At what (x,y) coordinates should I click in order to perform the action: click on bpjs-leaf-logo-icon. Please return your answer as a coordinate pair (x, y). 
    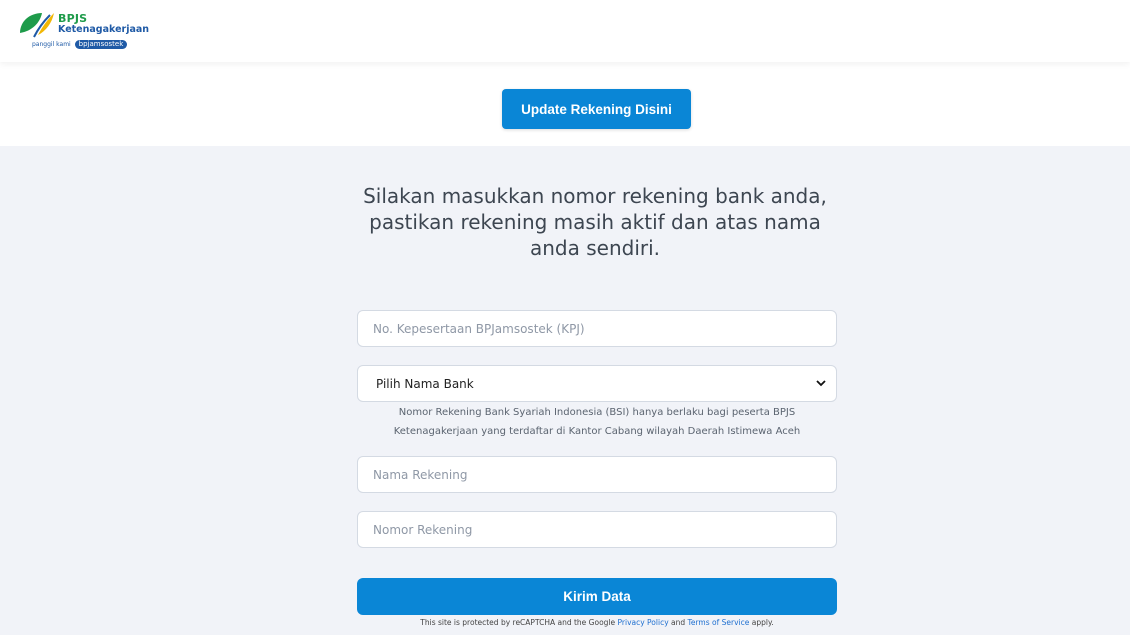
    Looking at the image, I should click on (37, 25).